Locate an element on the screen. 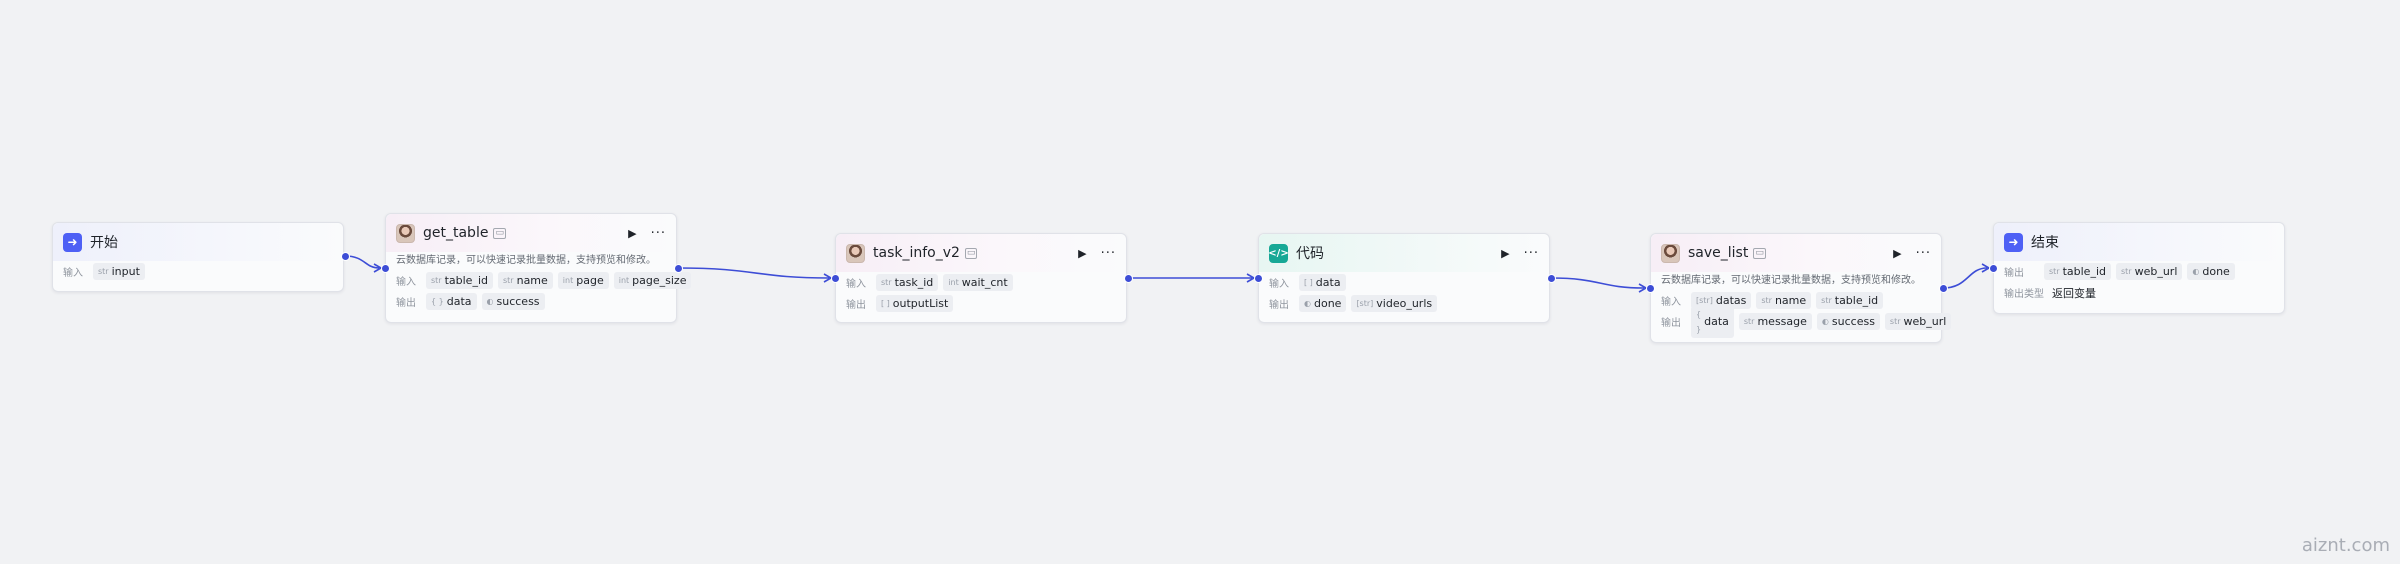 Image resolution: width=2400 pixels, height=564 pixels. port-code-in is located at coordinates (1258, 278).